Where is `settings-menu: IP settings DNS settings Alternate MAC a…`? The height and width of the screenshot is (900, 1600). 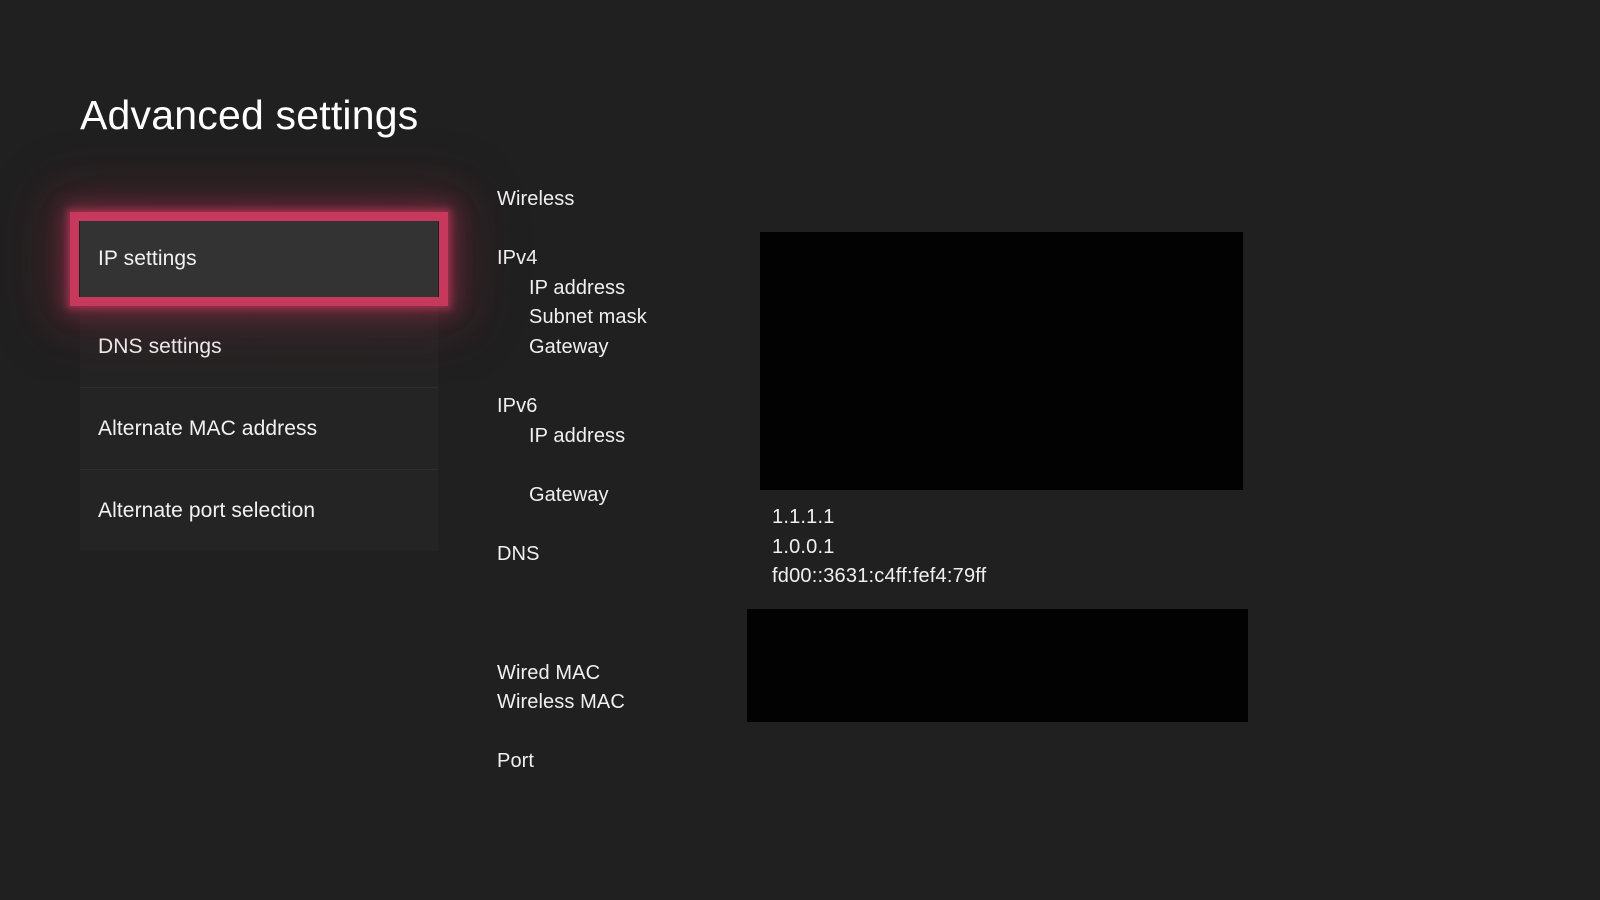
settings-menu: IP settings DNS settings Alternate MAC a… is located at coordinates (259, 381).